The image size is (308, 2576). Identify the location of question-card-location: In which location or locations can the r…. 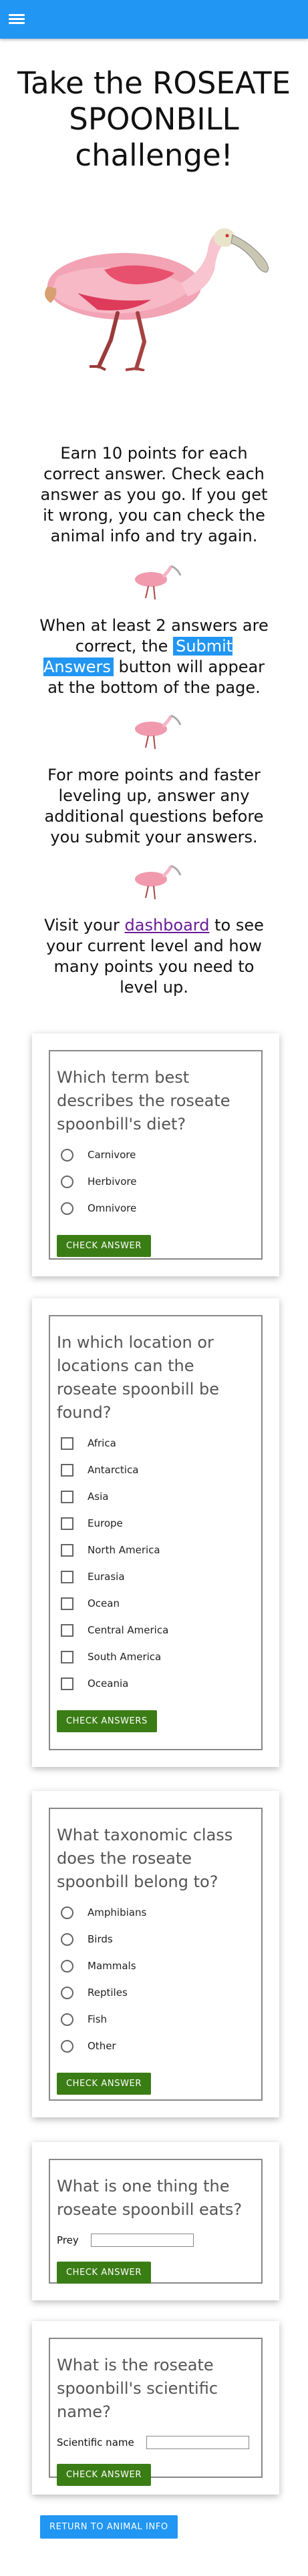
(155, 1532).